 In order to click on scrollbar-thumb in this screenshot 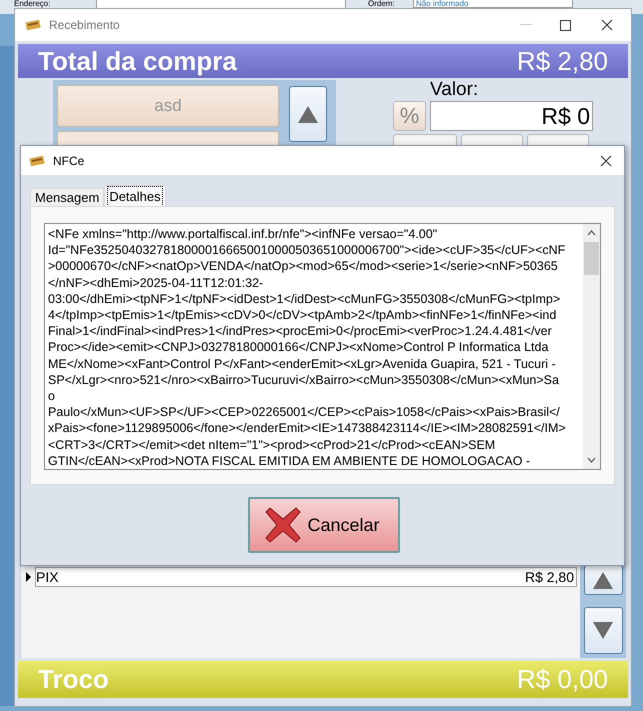, I will do `click(591, 258)`.